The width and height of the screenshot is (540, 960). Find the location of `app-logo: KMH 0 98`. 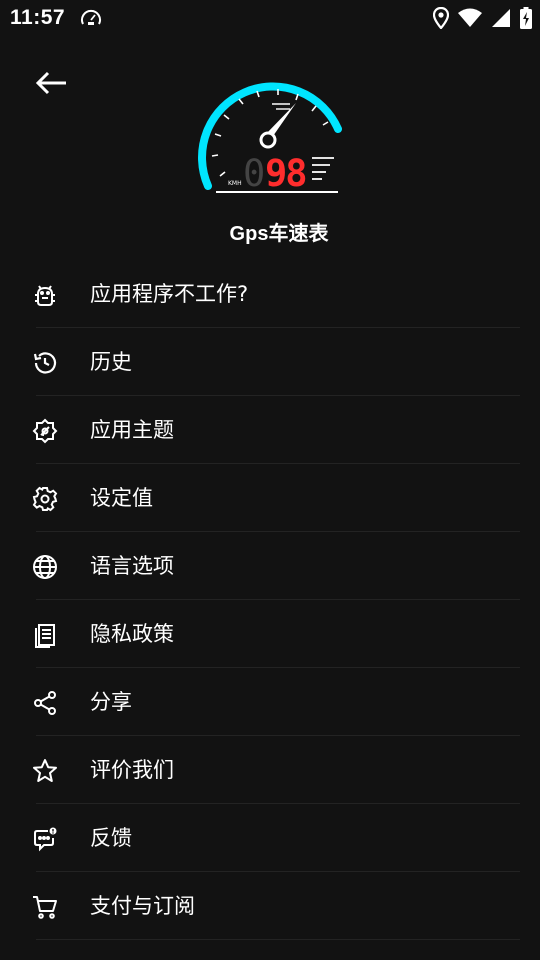

app-logo: KMH 0 98 is located at coordinates (270, 132).